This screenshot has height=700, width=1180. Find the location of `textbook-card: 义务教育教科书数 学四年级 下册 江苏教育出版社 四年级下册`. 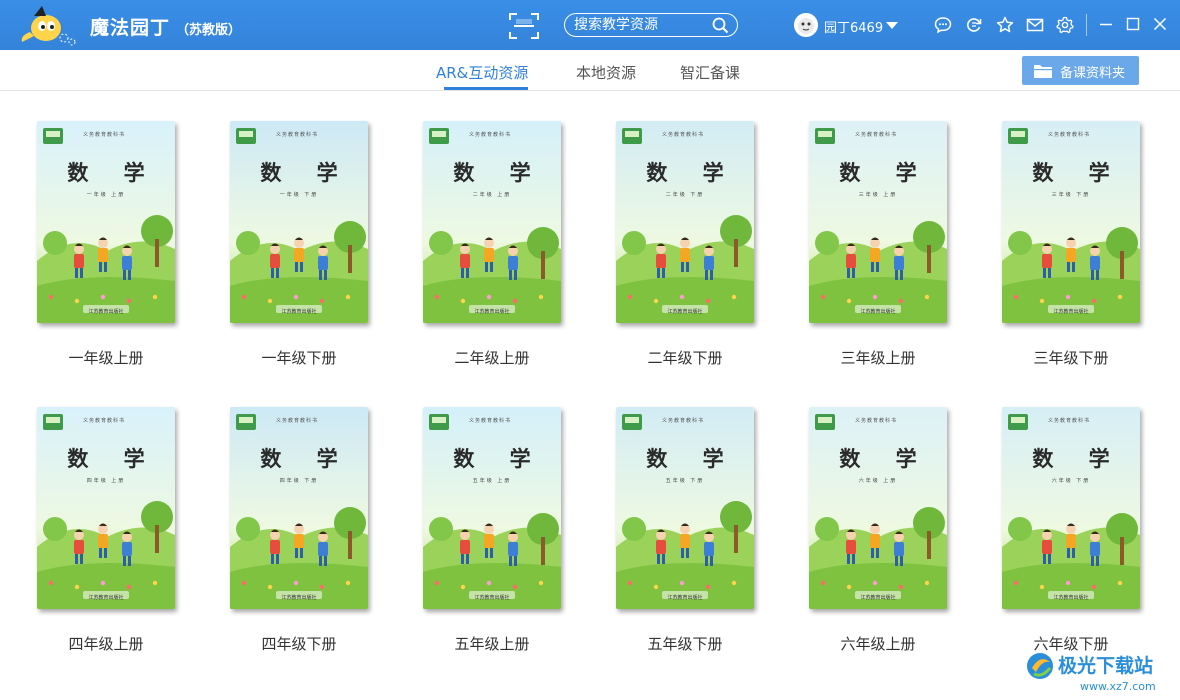

textbook-card: 义务教育教科书数 学四年级 下册 江苏教育出版社 四年级下册 is located at coordinates (288, 515).